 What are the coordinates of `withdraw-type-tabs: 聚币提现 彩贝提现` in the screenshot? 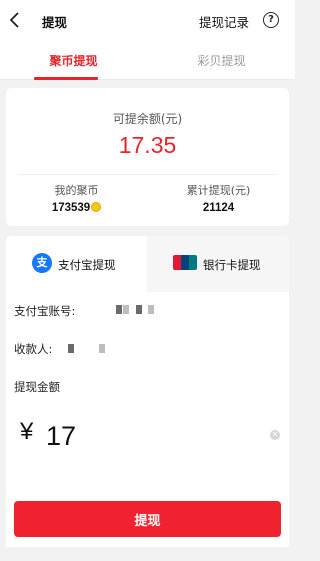 It's located at (147, 60).